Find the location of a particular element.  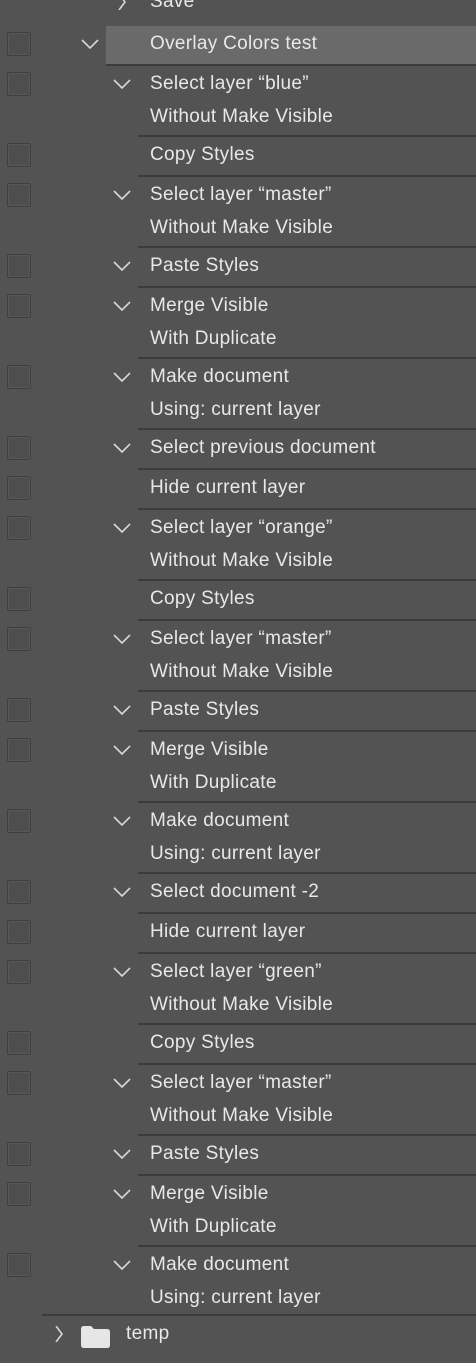

action-set-row-temp: temp is located at coordinates (238, 1334).